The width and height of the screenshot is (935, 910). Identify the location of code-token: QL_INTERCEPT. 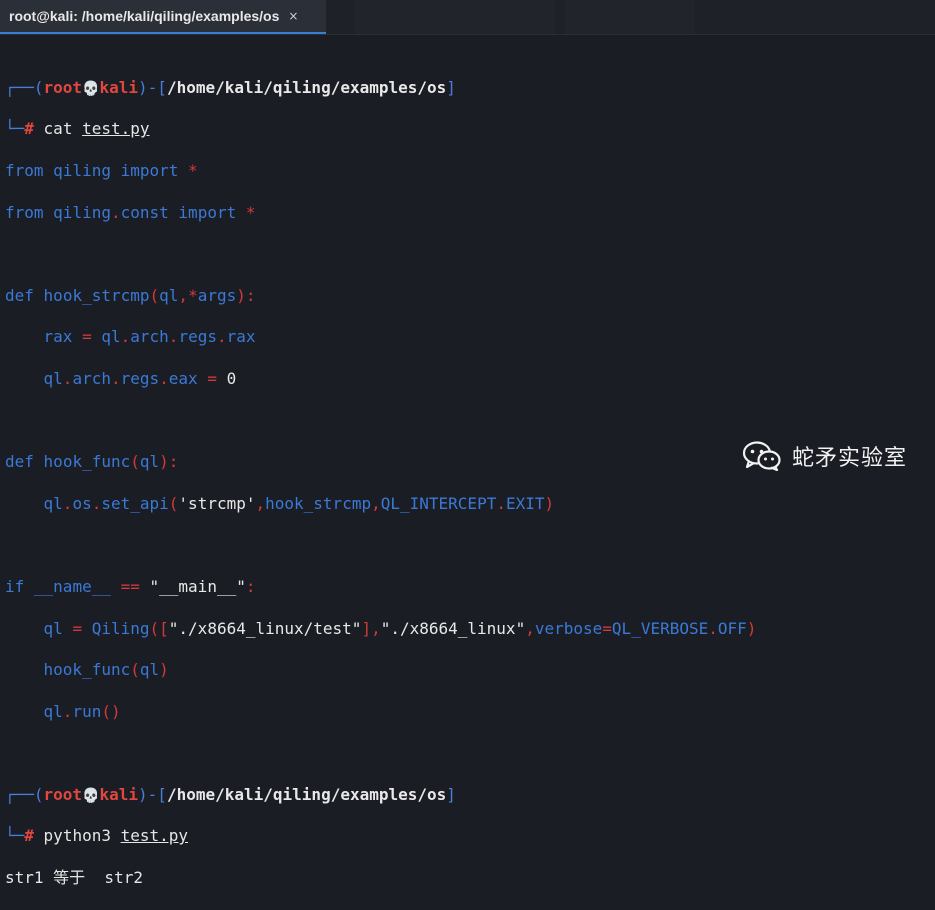
(438, 503).